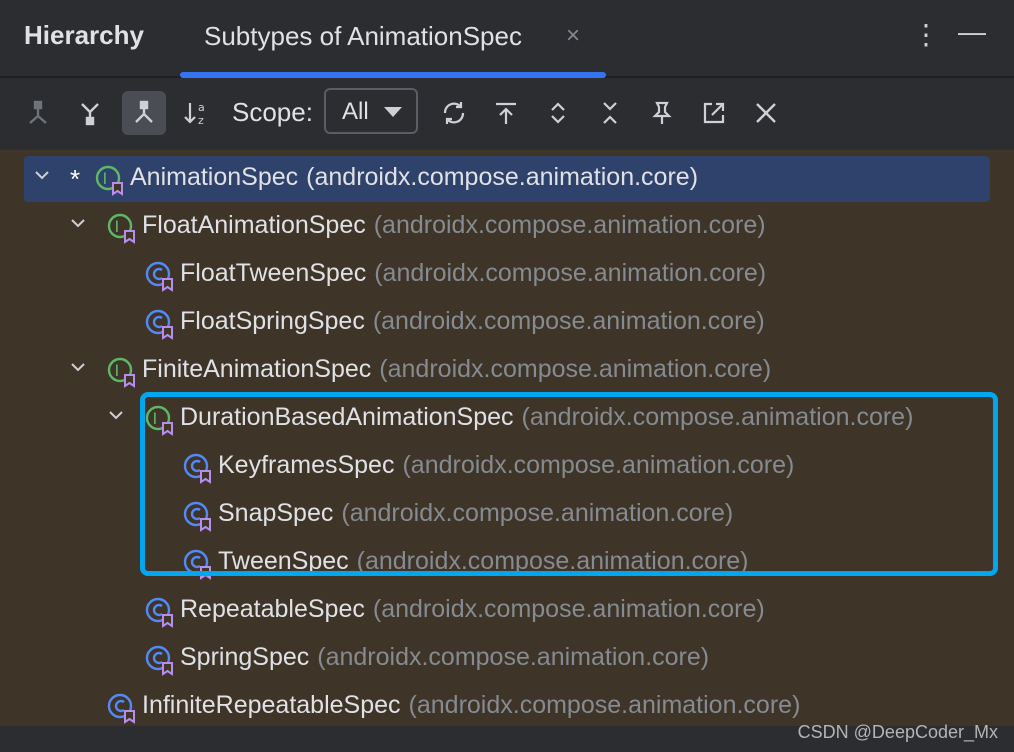  Describe the element at coordinates (573, 36) in the screenshot. I see `tab-close-icon: ×` at that location.